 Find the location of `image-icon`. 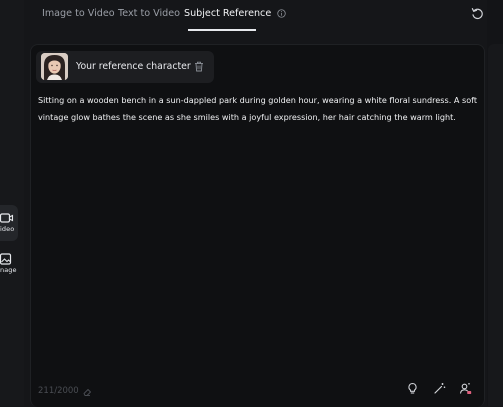

image-icon is located at coordinates (6, 259).